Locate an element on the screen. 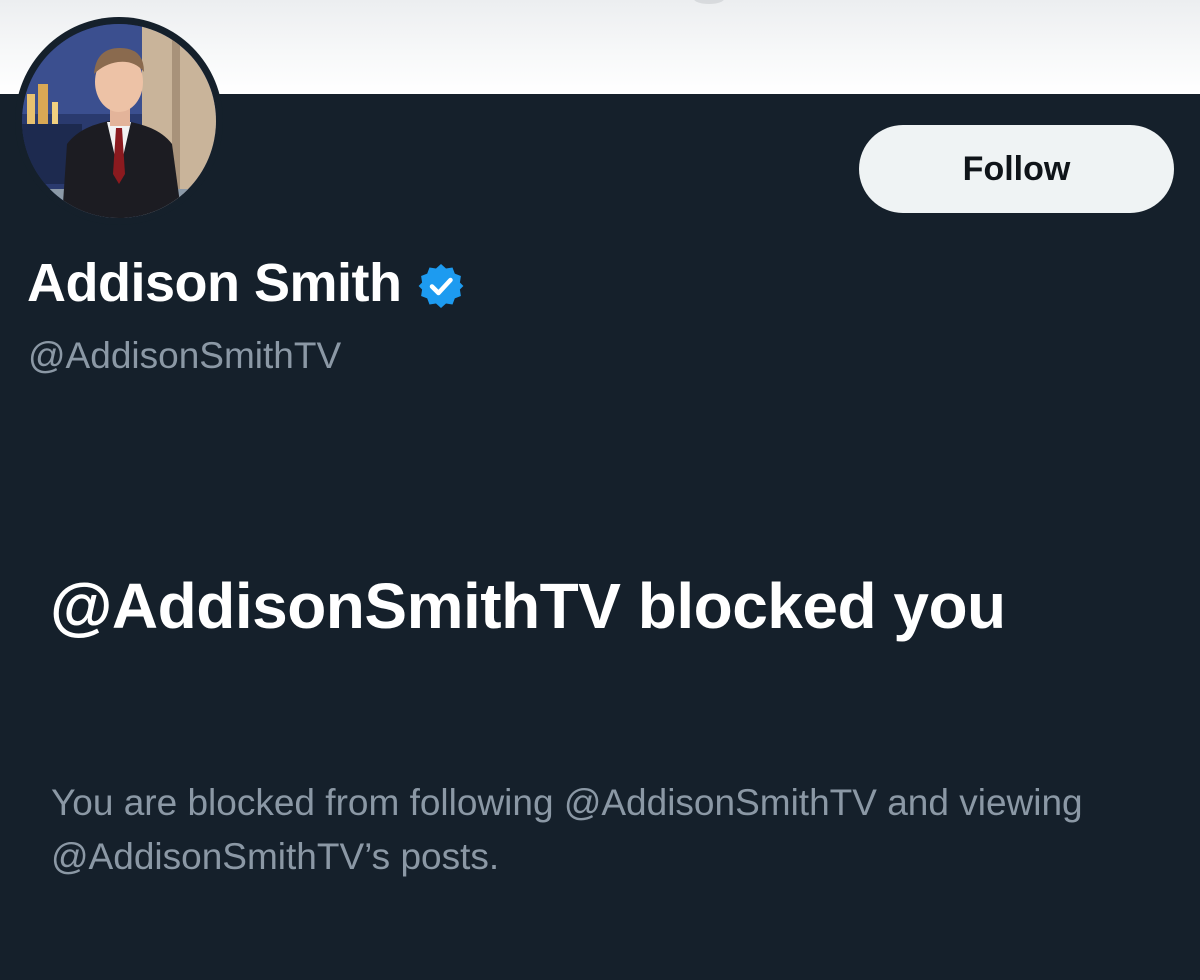  blocked-title: @AddisonSmithTV blocked you is located at coordinates (528, 606).